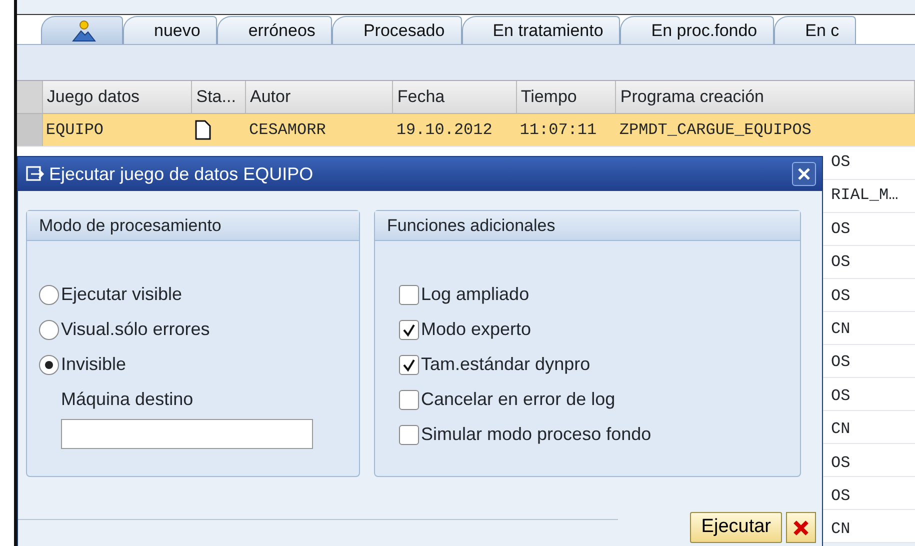 This screenshot has width=915, height=546. Describe the element at coordinates (35, 174) in the screenshot. I see `execute-icon` at that location.